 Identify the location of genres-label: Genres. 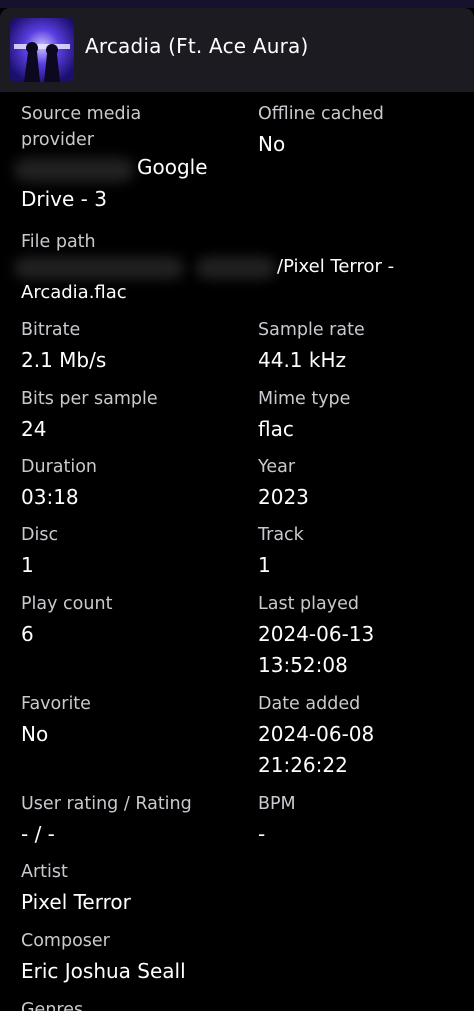
(52, 1005).